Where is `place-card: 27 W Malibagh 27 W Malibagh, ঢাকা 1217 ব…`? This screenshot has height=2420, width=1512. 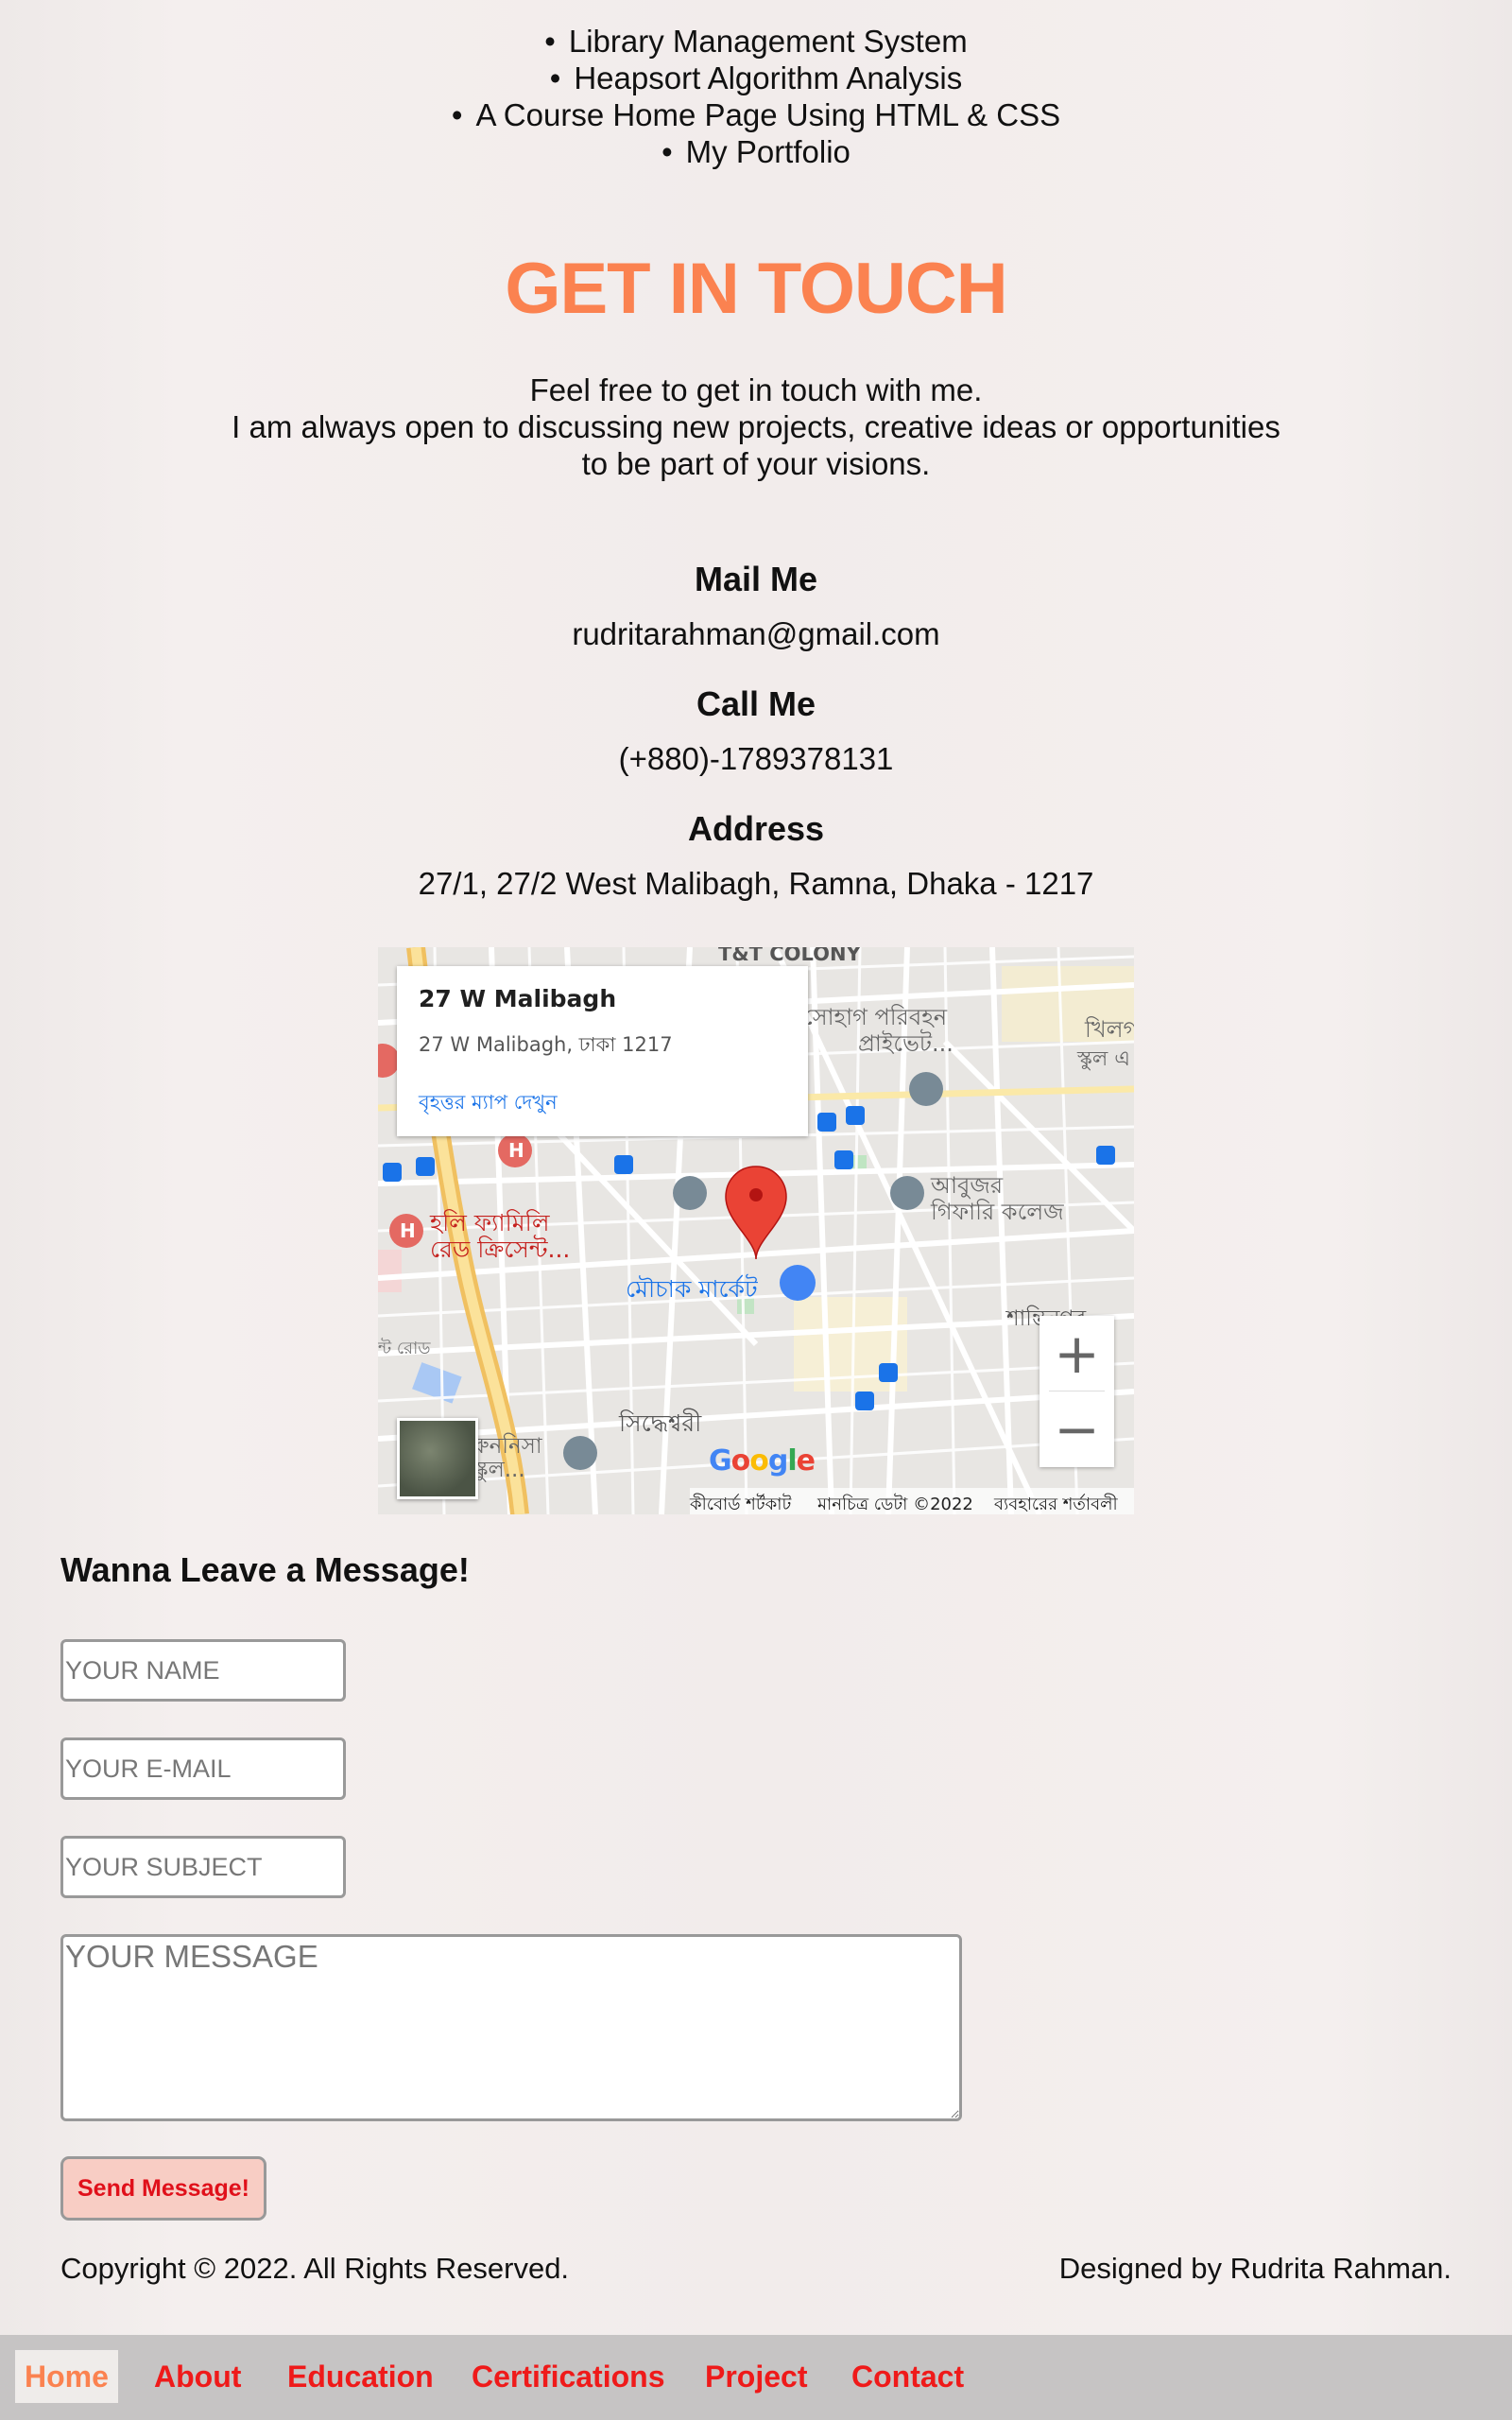 place-card: 27 W Malibagh 27 W Malibagh, ঢাকা 1217 ব… is located at coordinates (602, 1051).